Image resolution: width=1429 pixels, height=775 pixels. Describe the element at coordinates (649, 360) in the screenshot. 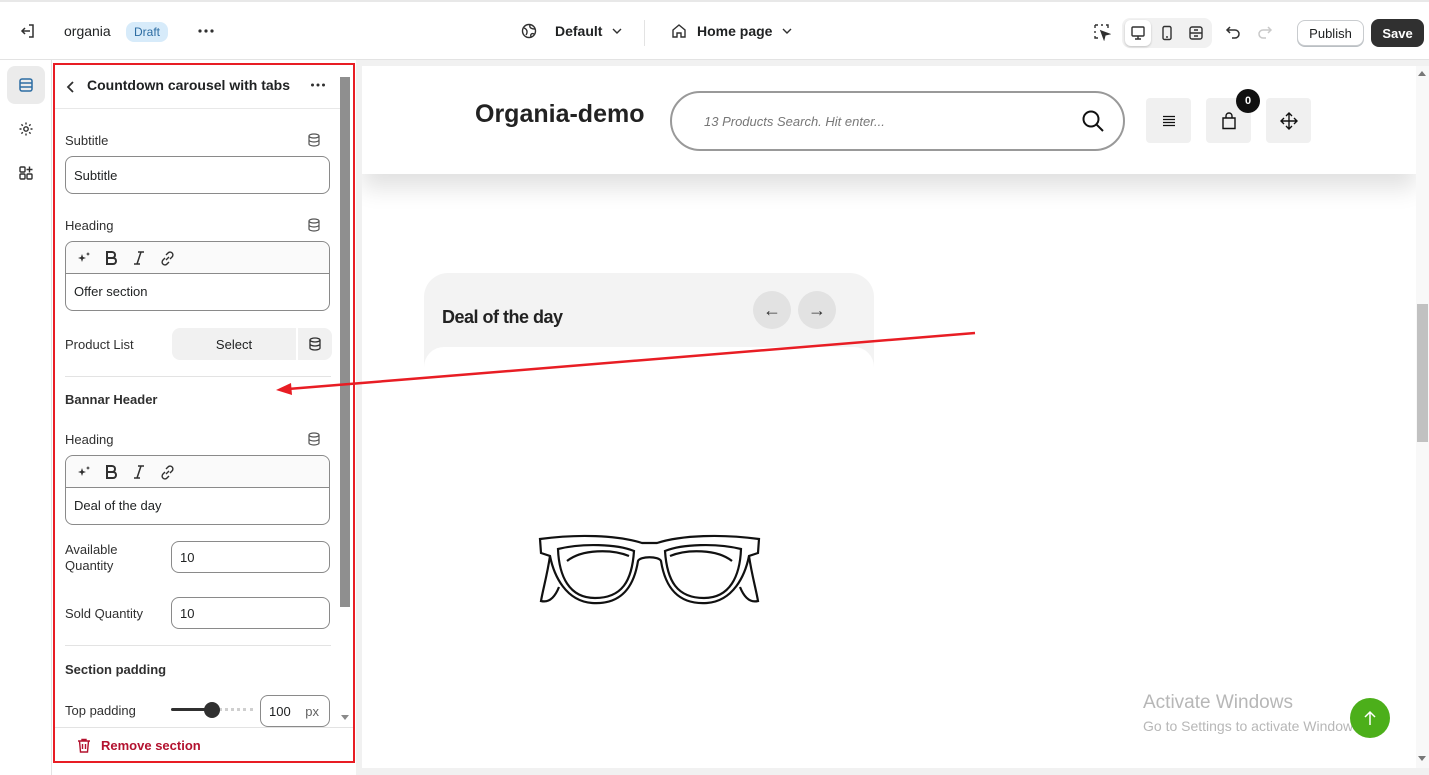

I see `deal-content` at that location.